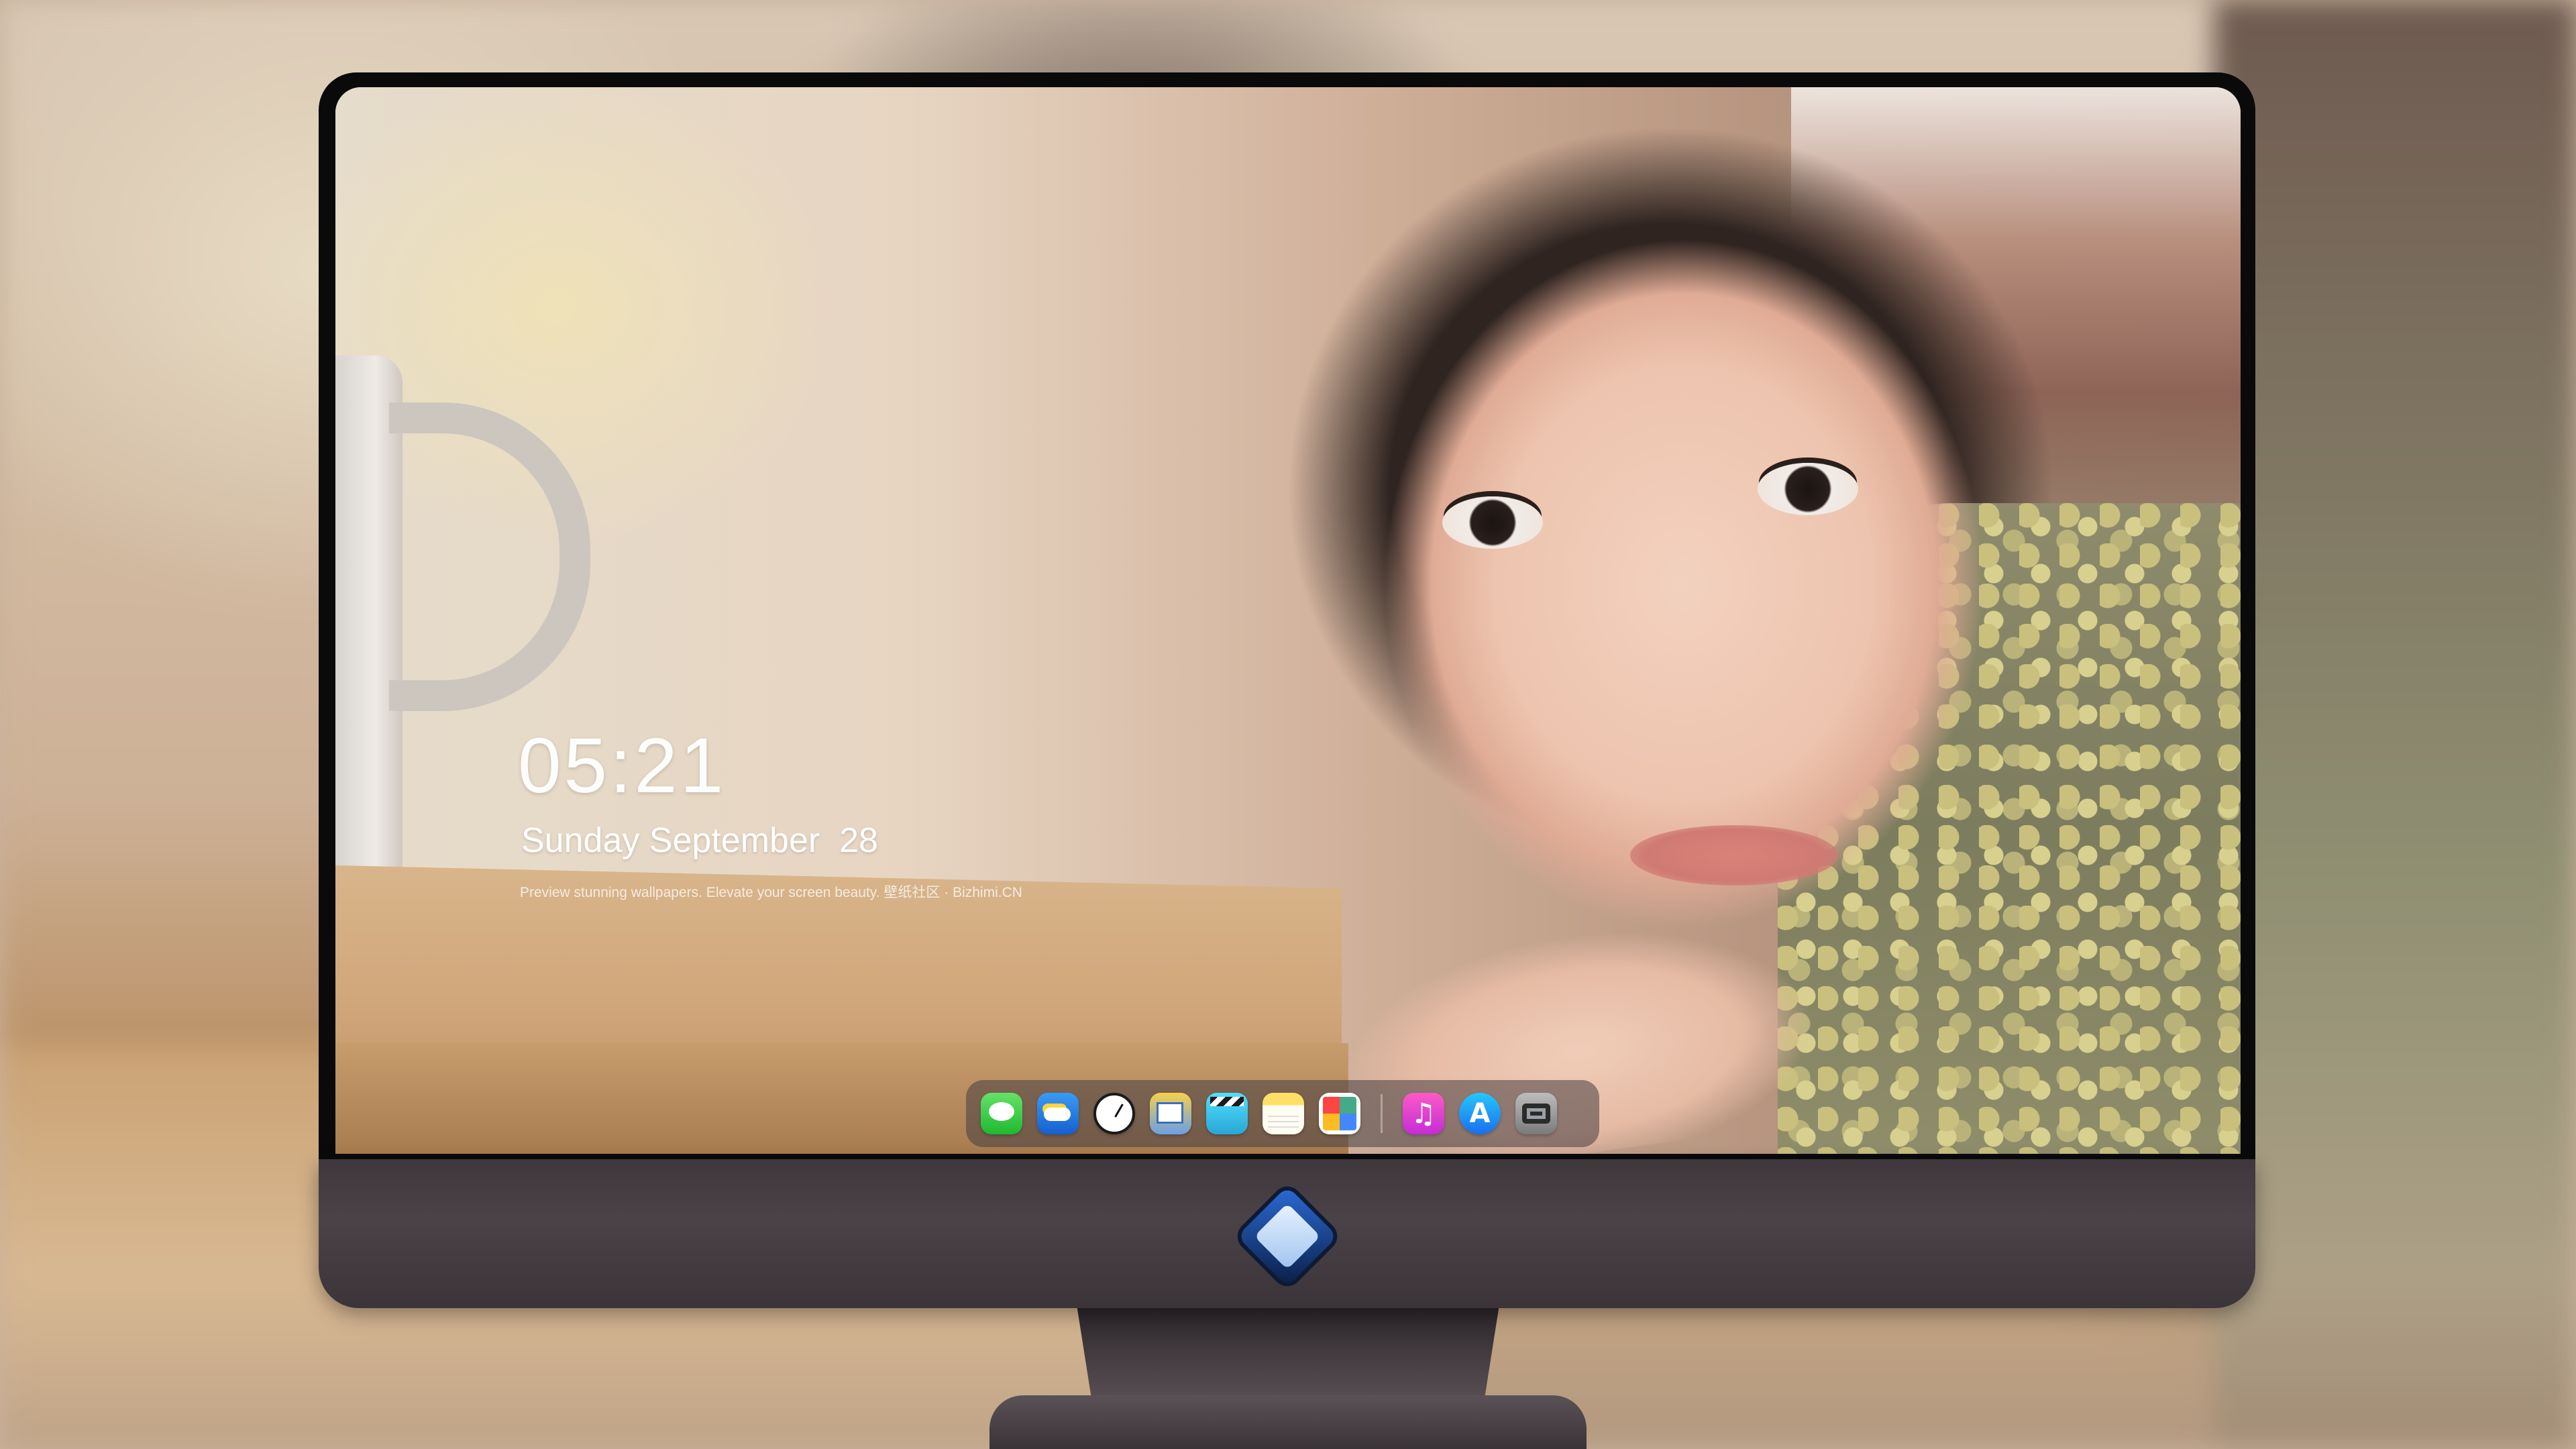 The width and height of the screenshot is (2576, 1449). Describe the element at coordinates (1808, 489) in the screenshot. I see `wallpaper-right-eye` at that location.